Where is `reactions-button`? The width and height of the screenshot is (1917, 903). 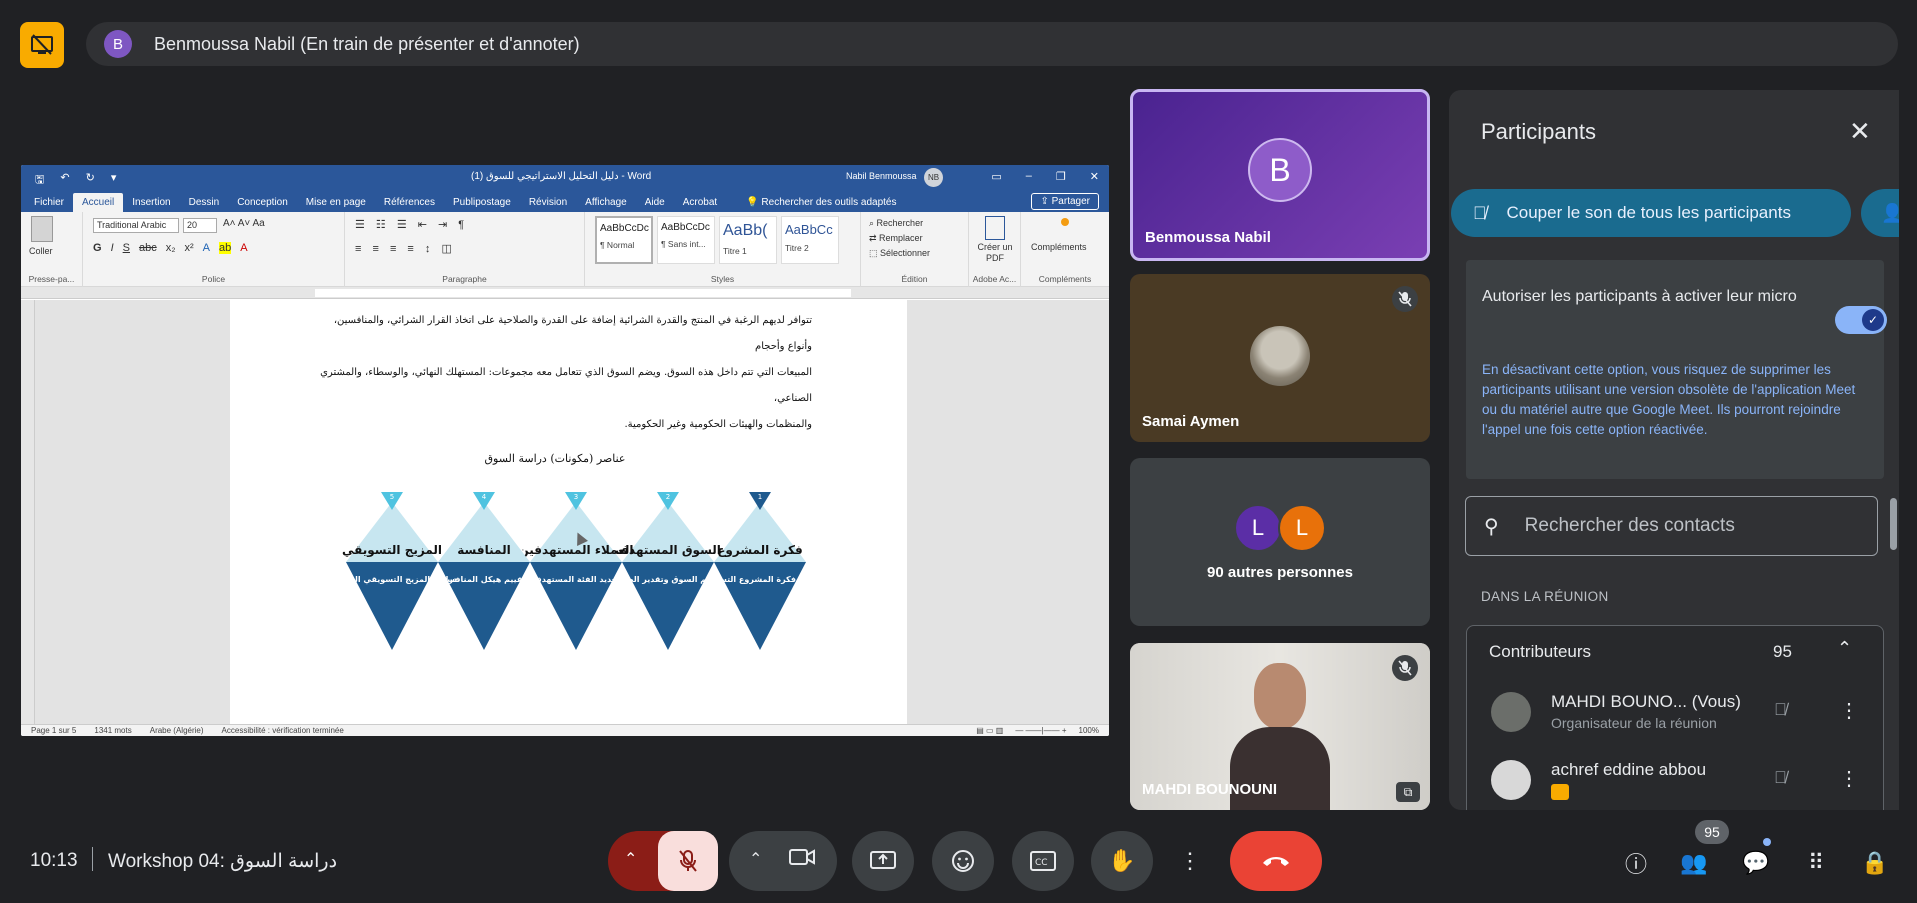 reactions-button is located at coordinates (963, 861).